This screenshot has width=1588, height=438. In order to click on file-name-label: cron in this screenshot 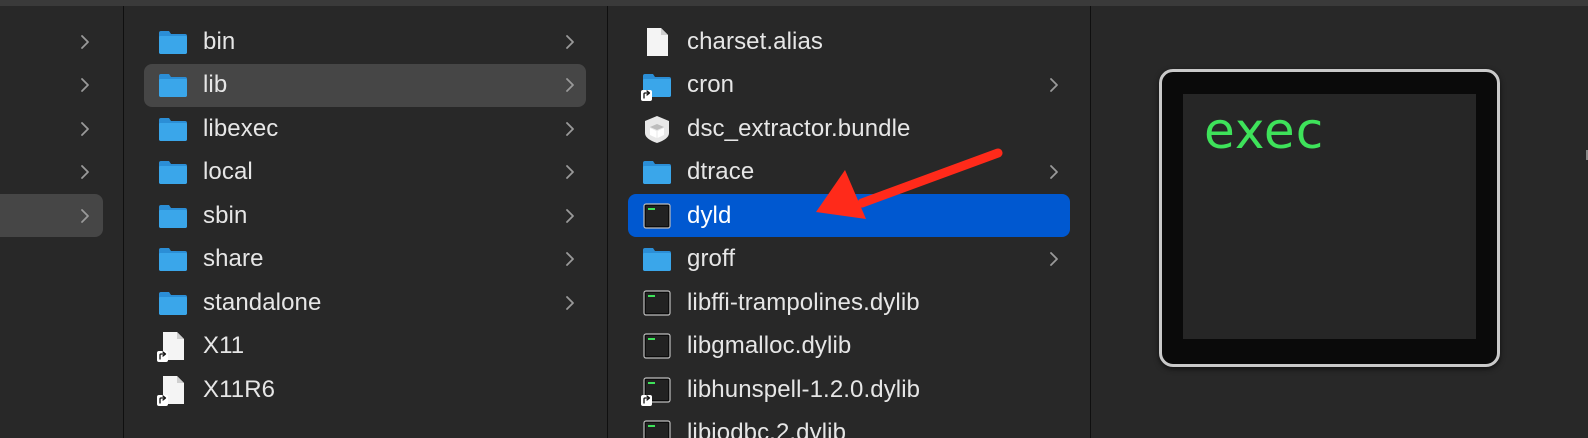, I will do `click(711, 84)`.